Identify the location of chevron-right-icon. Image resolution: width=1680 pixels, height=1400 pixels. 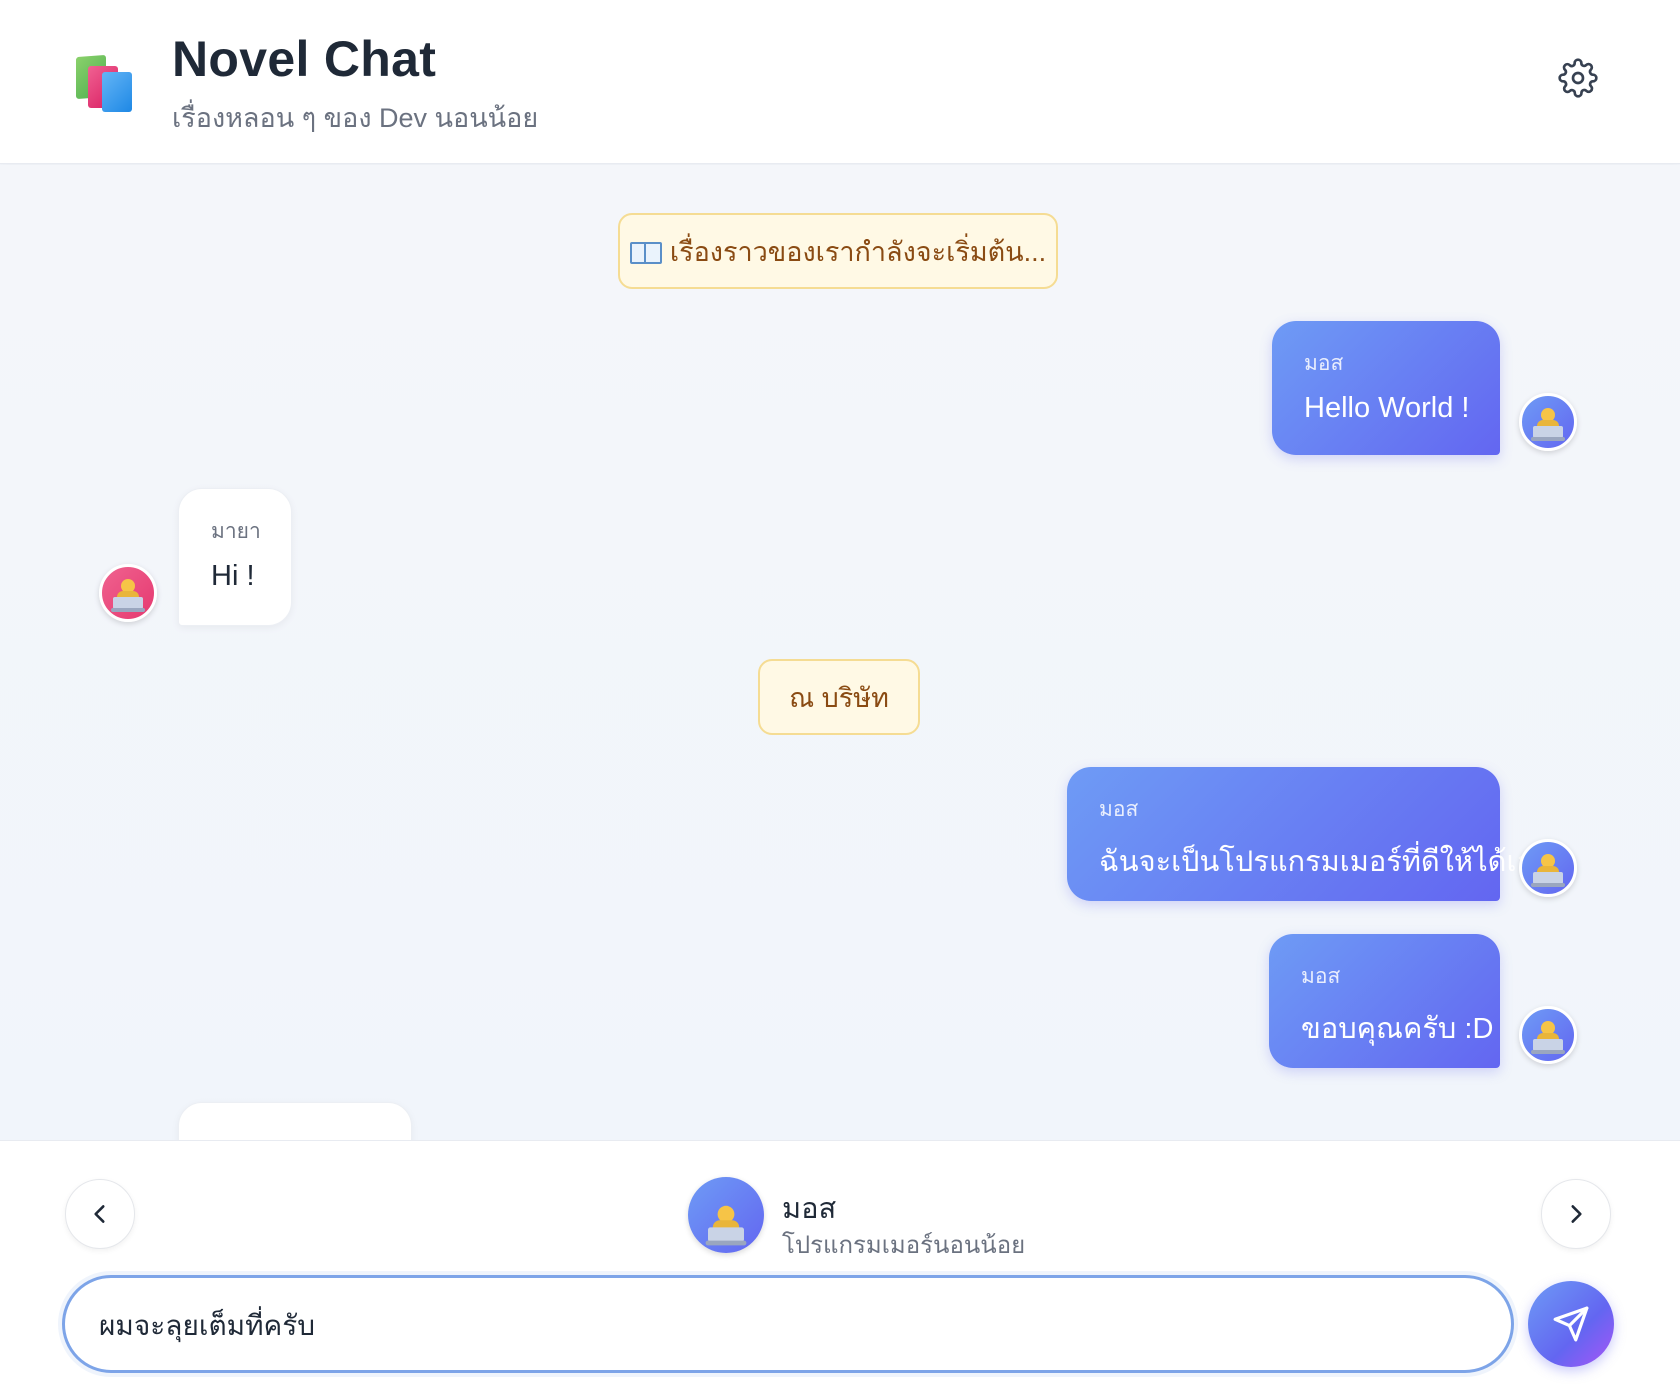
(1576, 1214).